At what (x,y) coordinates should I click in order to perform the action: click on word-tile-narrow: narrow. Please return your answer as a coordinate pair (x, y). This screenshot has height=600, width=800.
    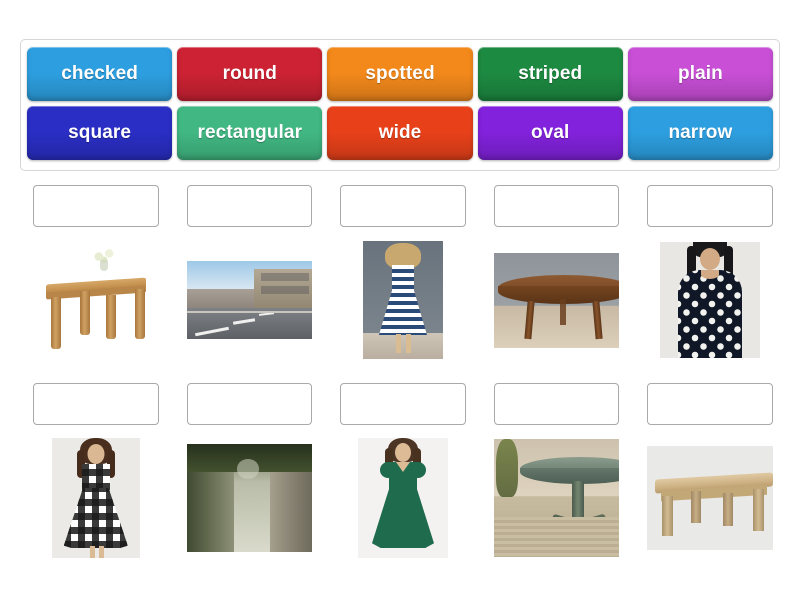
    Looking at the image, I should click on (700, 133).